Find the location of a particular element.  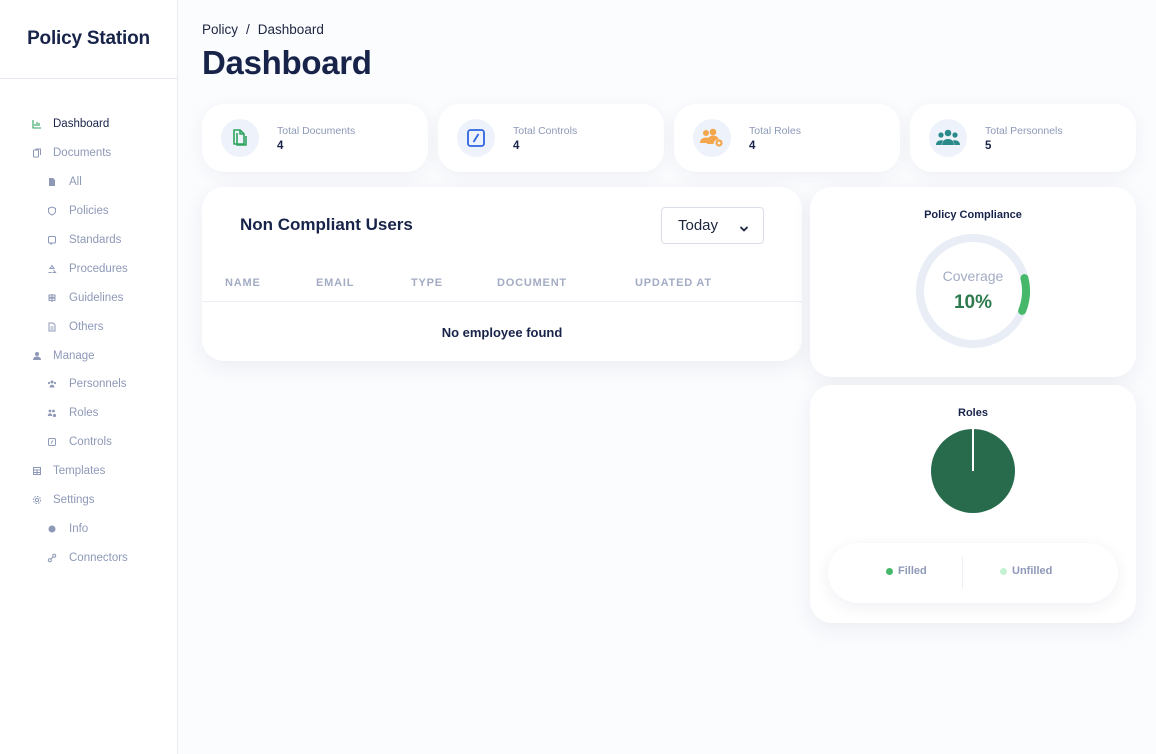

column-header-updated-at: UPDATED AT is located at coordinates (673, 283).